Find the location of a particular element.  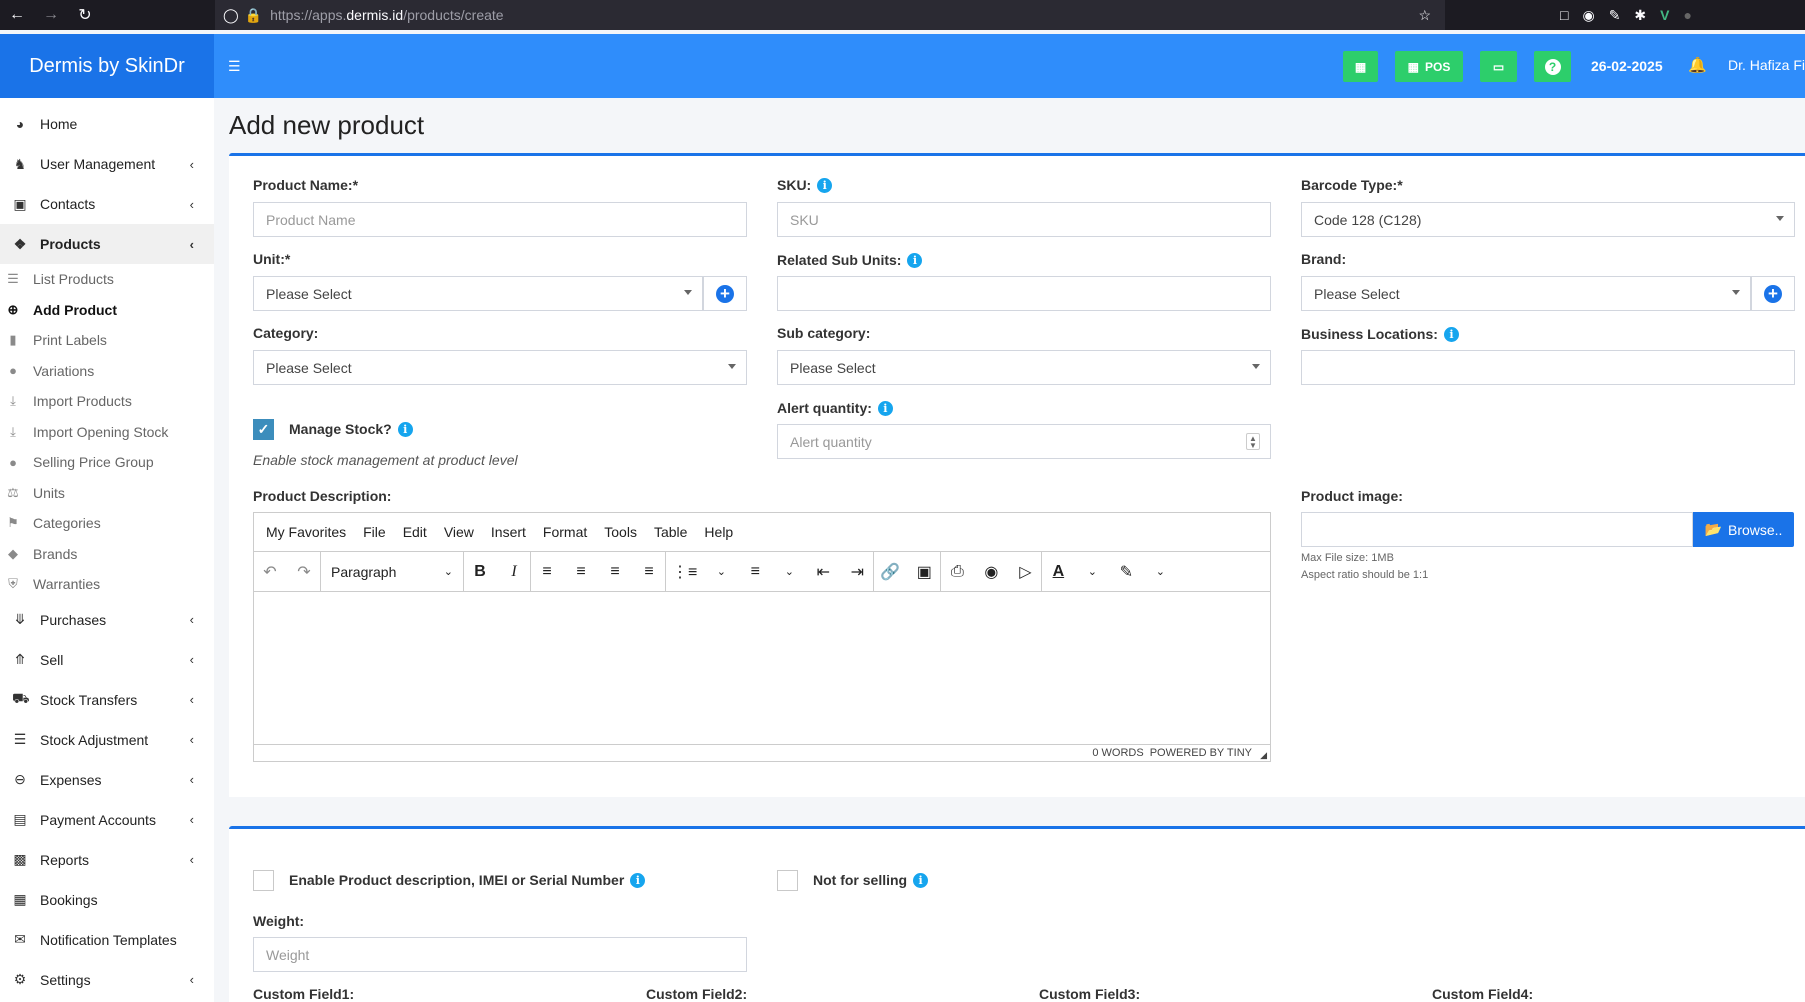

editor-menu-file: File is located at coordinates (374, 532).